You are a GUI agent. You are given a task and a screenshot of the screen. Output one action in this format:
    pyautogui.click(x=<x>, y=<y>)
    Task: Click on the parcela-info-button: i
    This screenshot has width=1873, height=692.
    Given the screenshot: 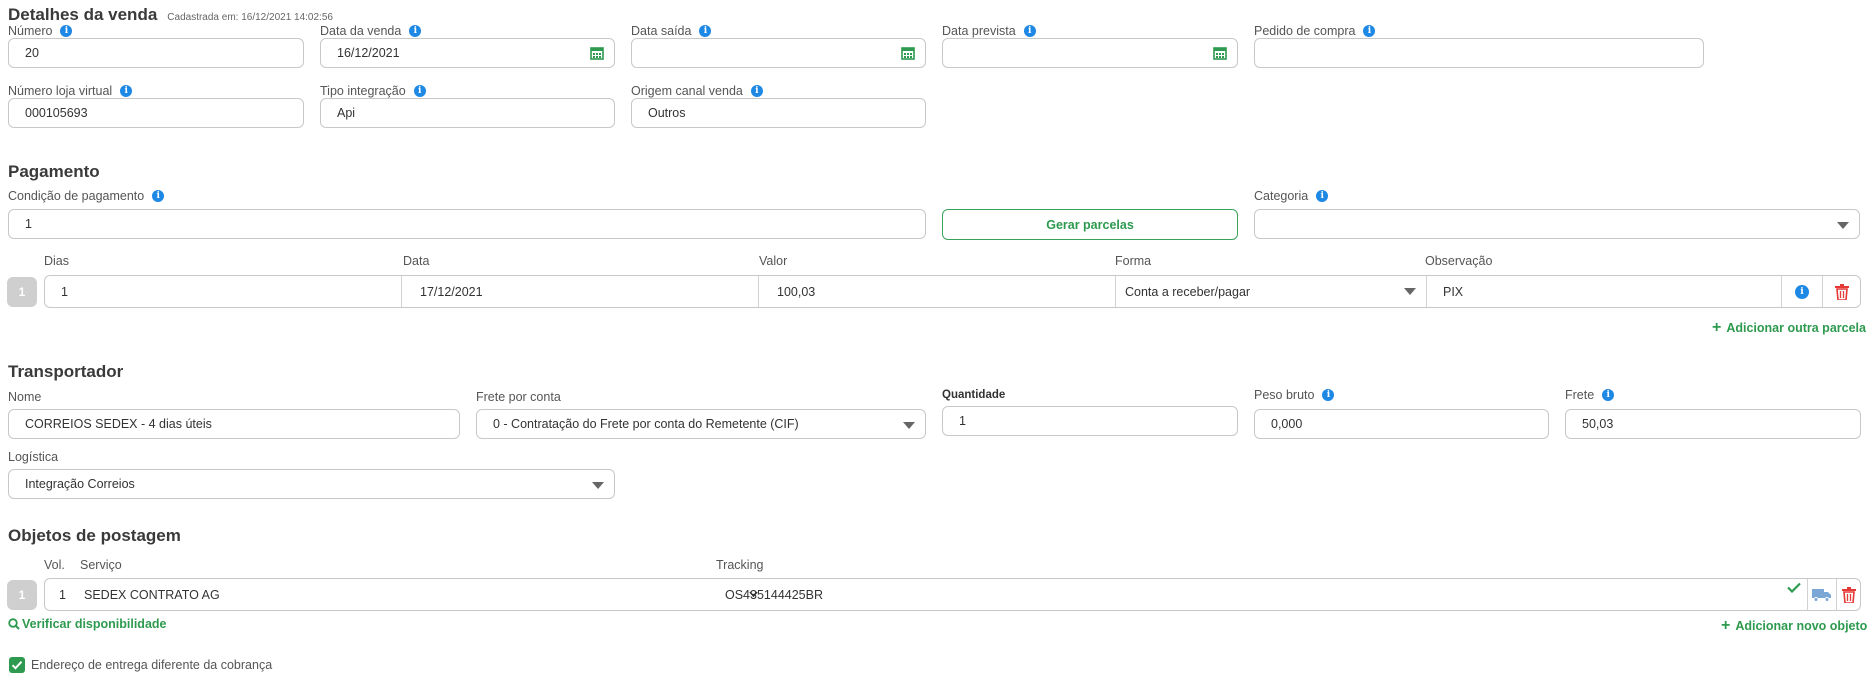 What is the action you would take?
    pyautogui.click(x=1802, y=291)
    